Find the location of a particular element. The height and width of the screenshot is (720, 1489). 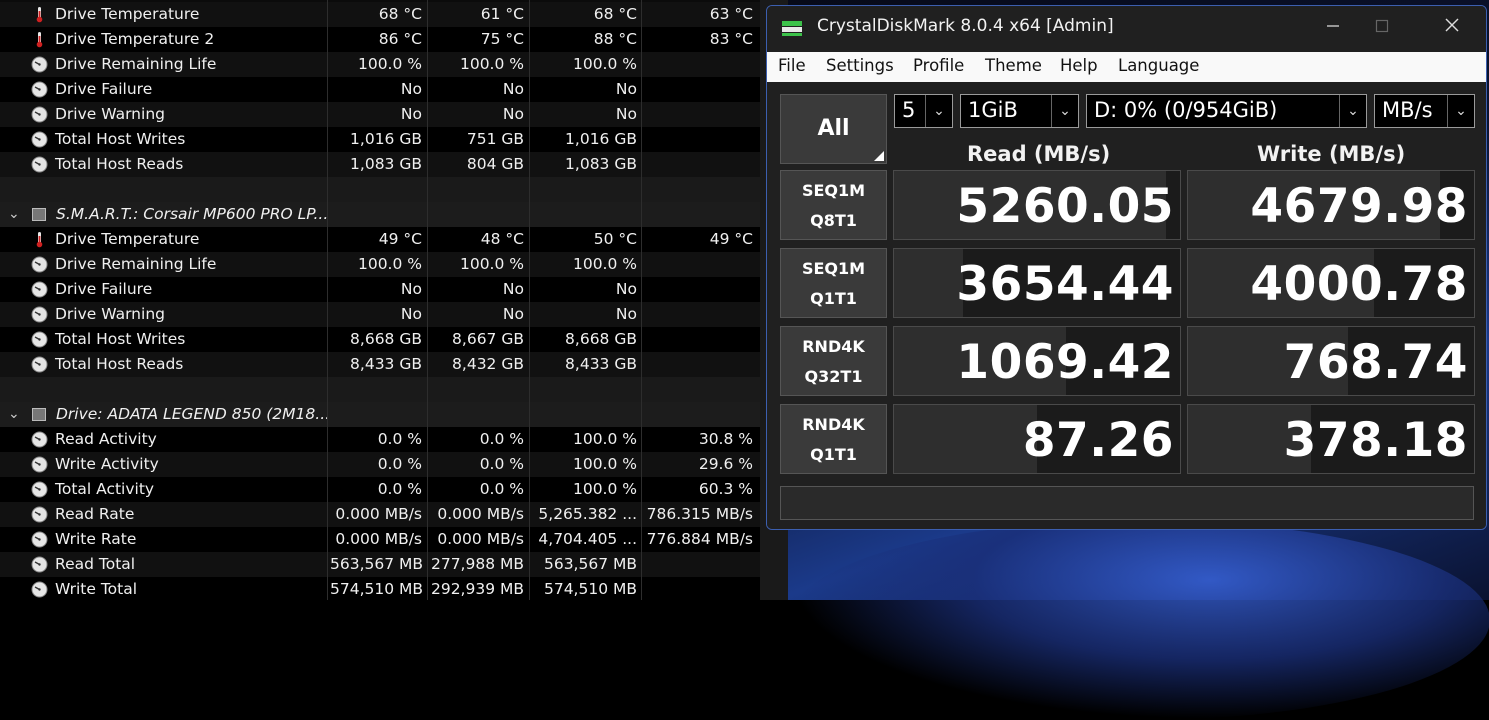

thermometer-icon is located at coordinates (39, 15).